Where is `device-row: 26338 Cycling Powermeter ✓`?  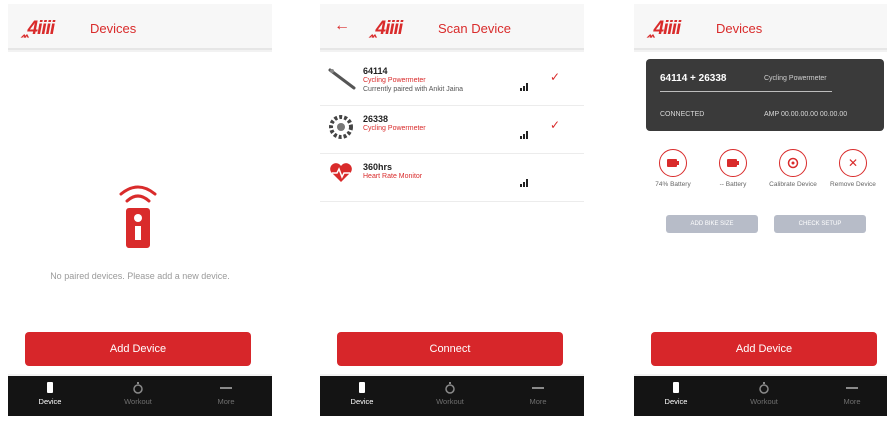 device-row: 26338 Cycling Powermeter ✓ is located at coordinates (452, 130).